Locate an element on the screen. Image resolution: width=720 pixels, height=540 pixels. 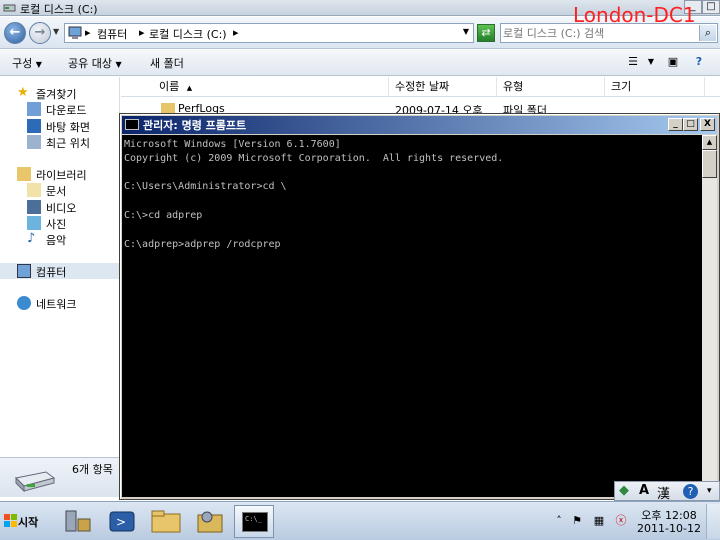
show-desktop-button is located at coordinates (713, 521).